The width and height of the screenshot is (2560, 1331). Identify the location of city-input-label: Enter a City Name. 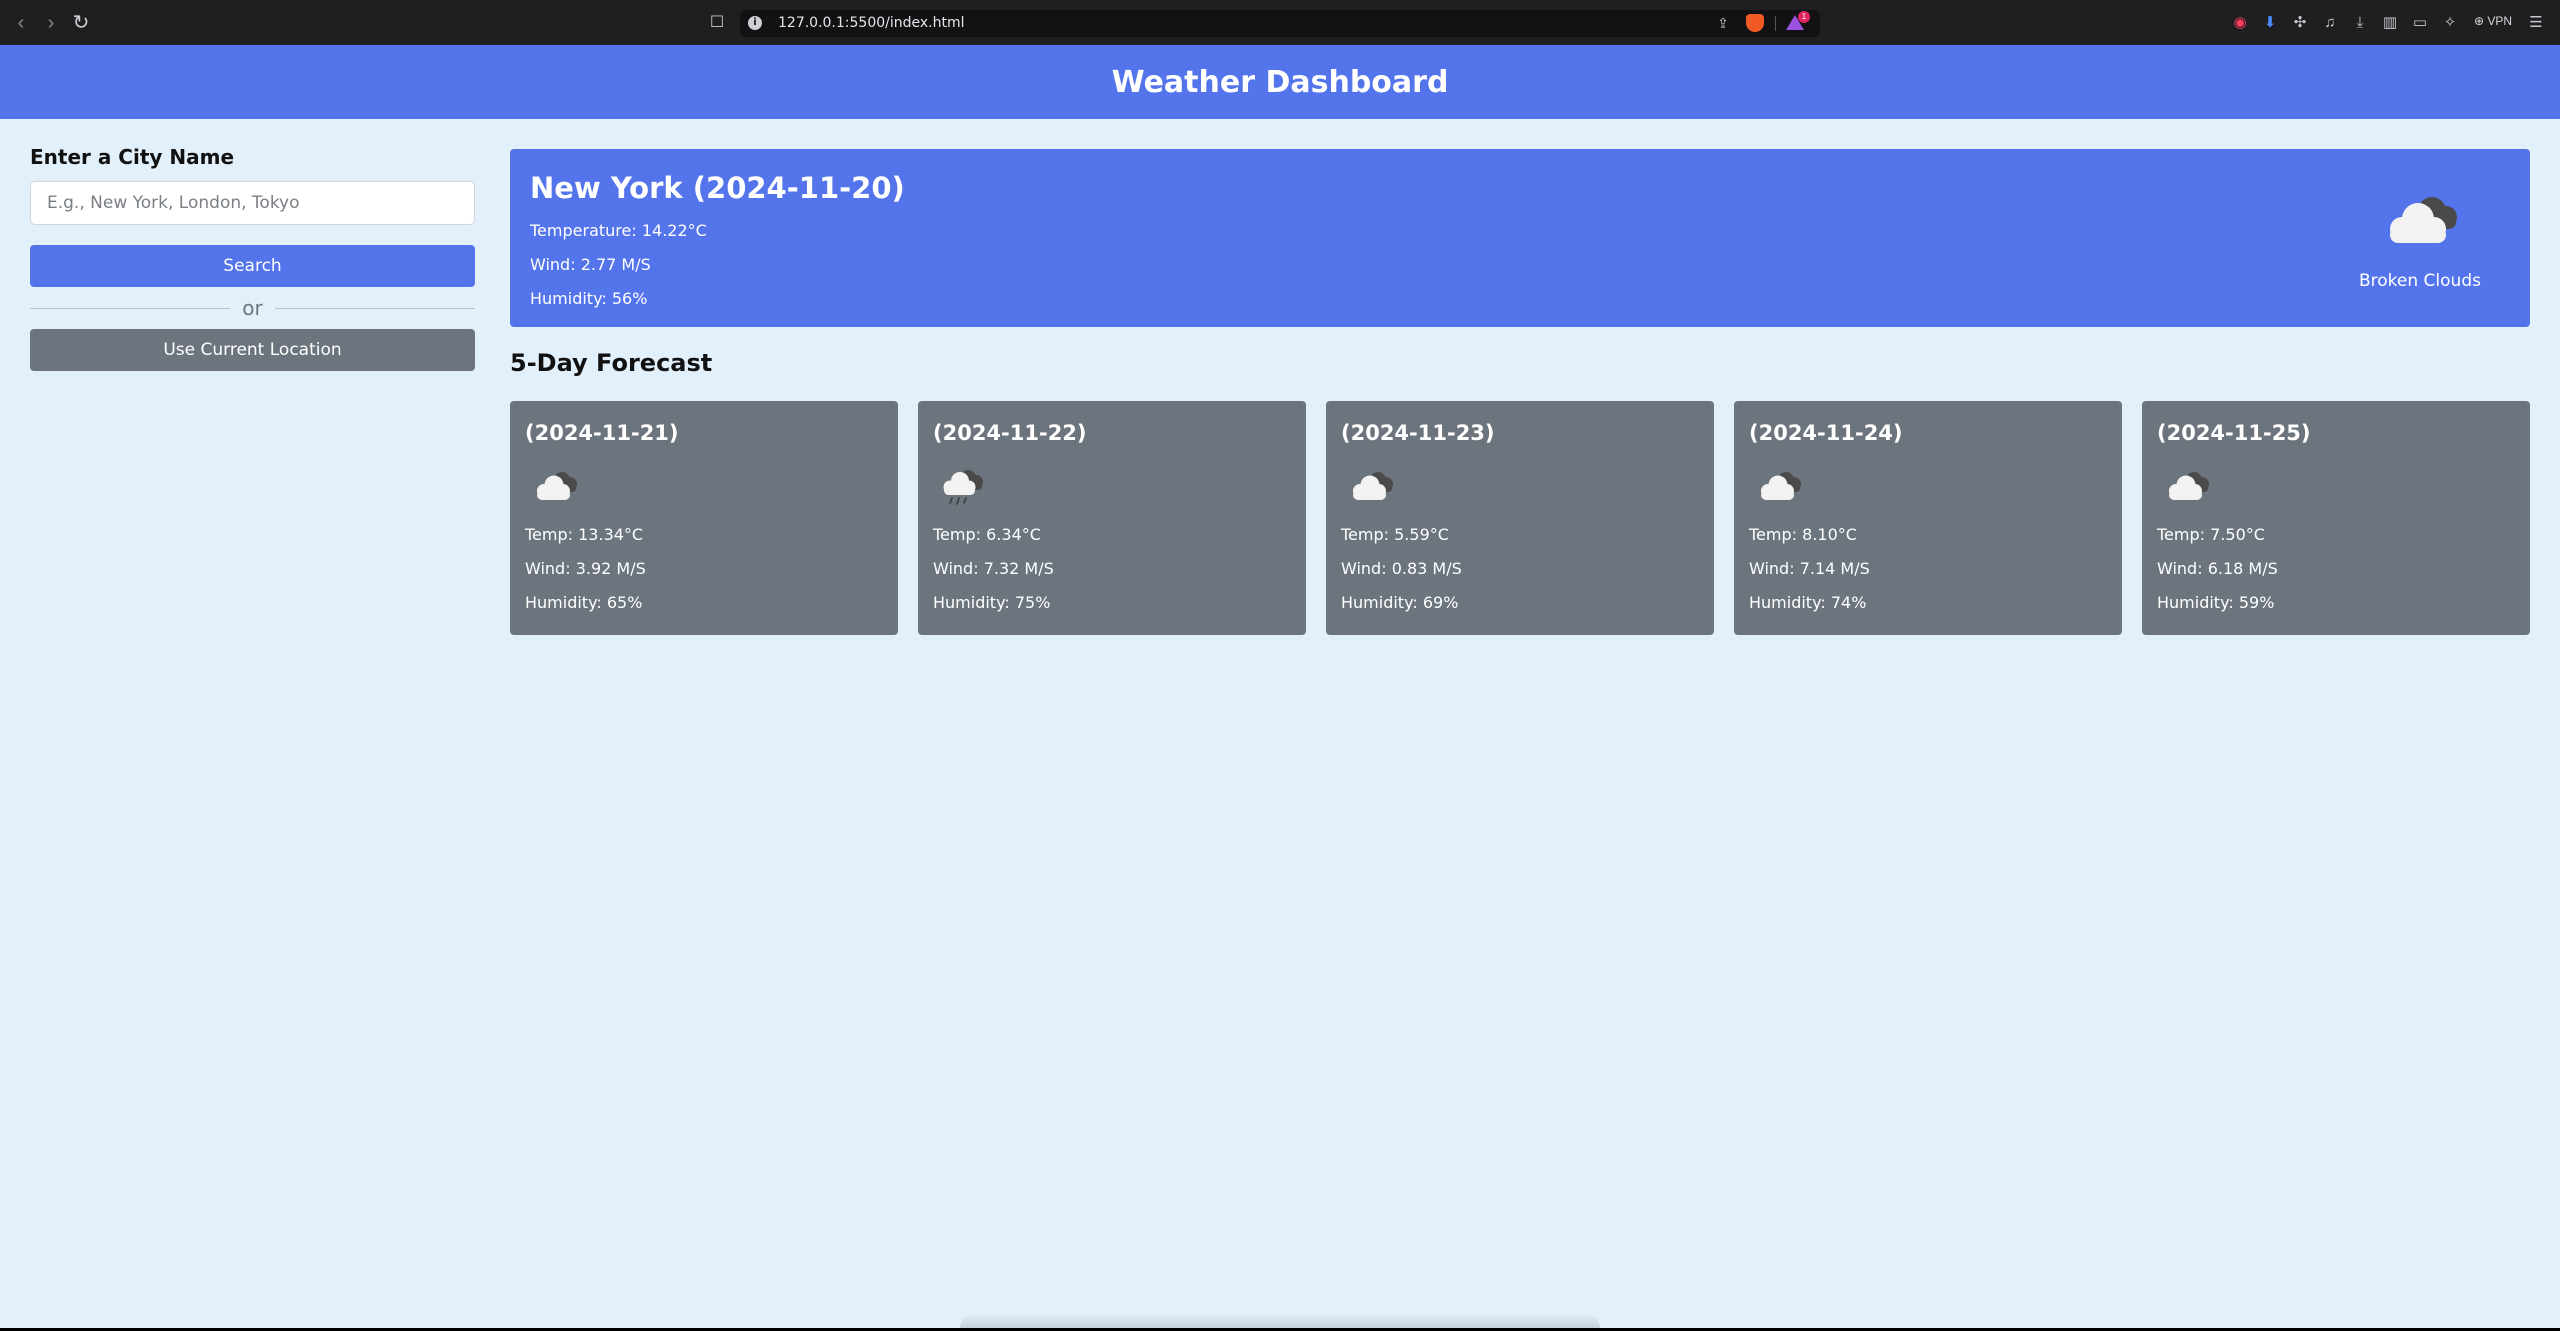
(132, 157).